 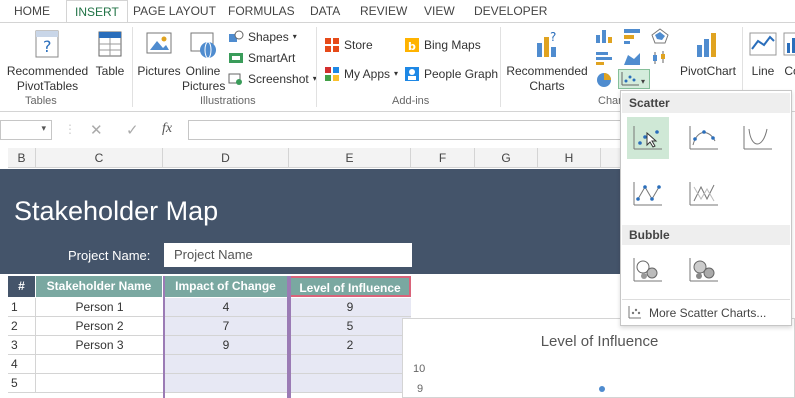 What do you see at coordinates (383, 11) in the screenshot?
I see `tab-review: REVIEW` at bounding box center [383, 11].